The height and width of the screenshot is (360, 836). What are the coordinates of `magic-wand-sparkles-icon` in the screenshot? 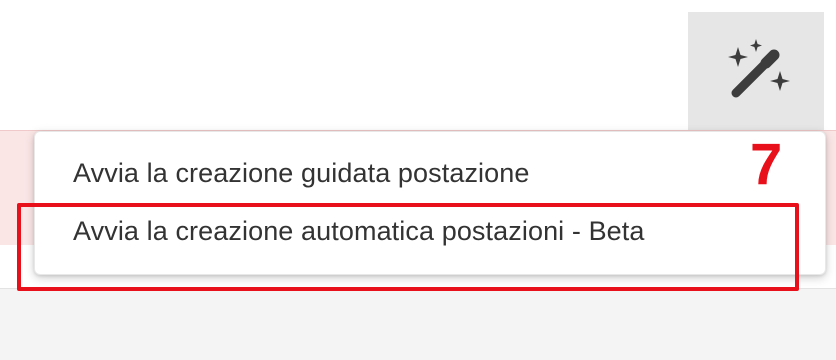 It's located at (759, 68).